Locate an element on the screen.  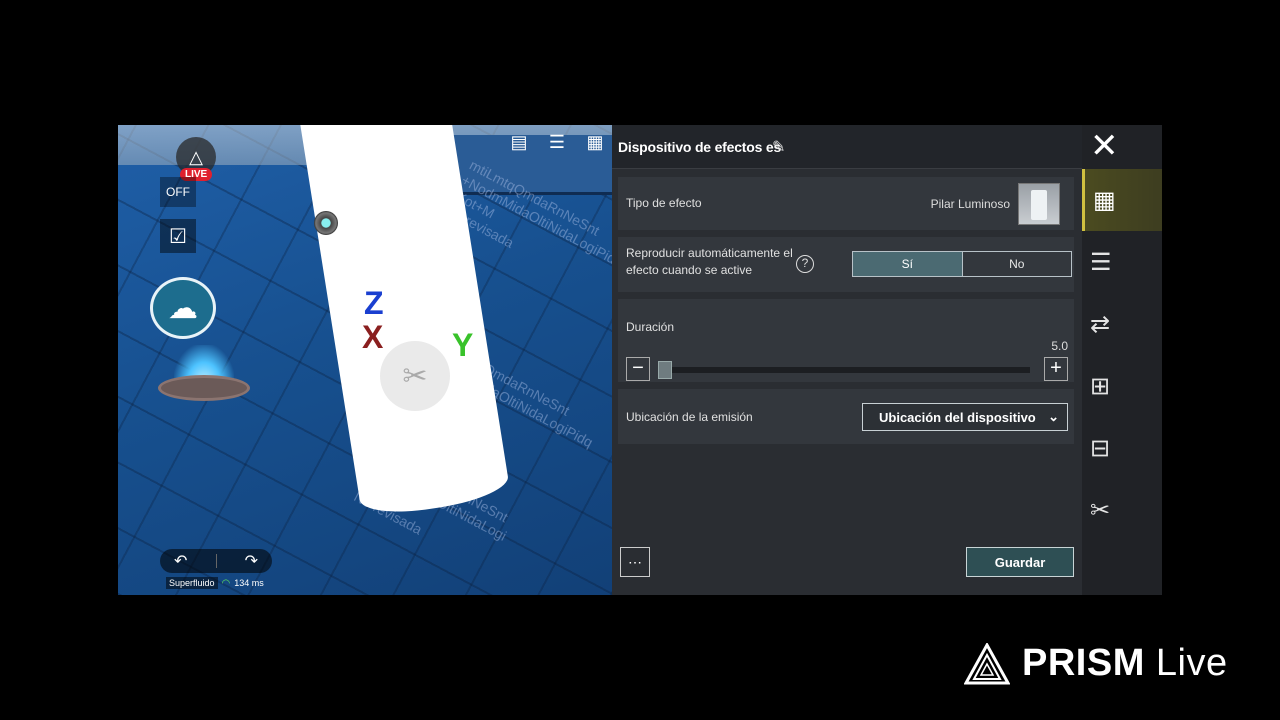
sidebar-item-tools: ✂ is located at coordinates (1122, 510).